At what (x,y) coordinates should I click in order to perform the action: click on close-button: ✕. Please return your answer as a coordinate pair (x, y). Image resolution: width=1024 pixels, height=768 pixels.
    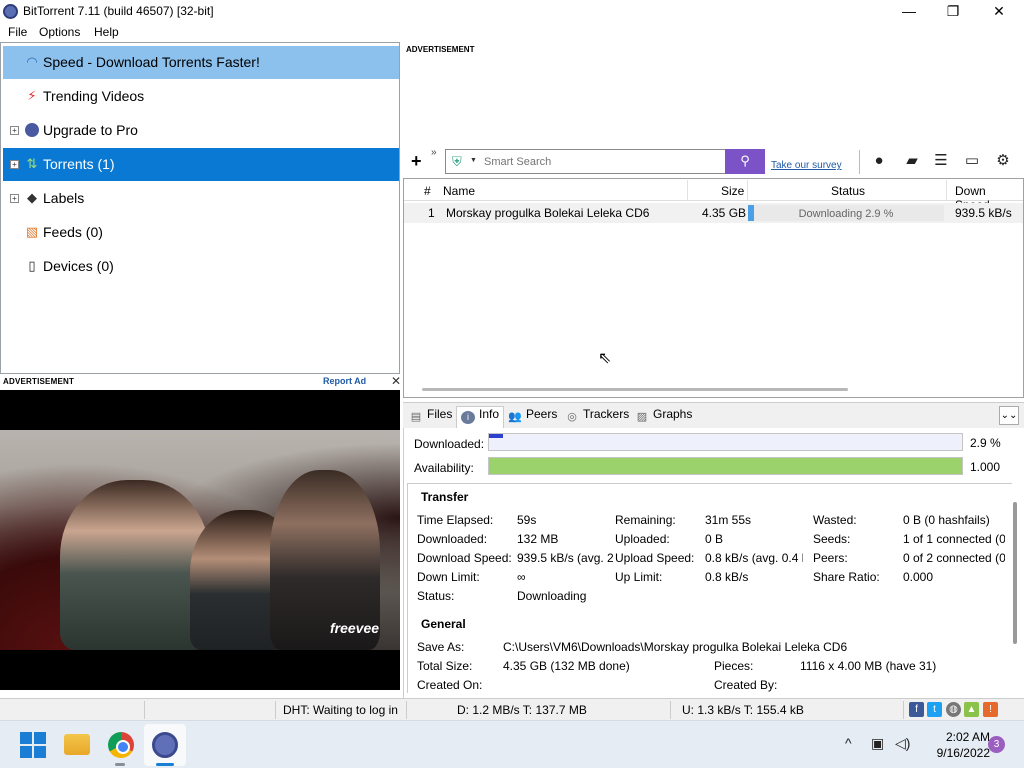
    Looking at the image, I should click on (999, 11).